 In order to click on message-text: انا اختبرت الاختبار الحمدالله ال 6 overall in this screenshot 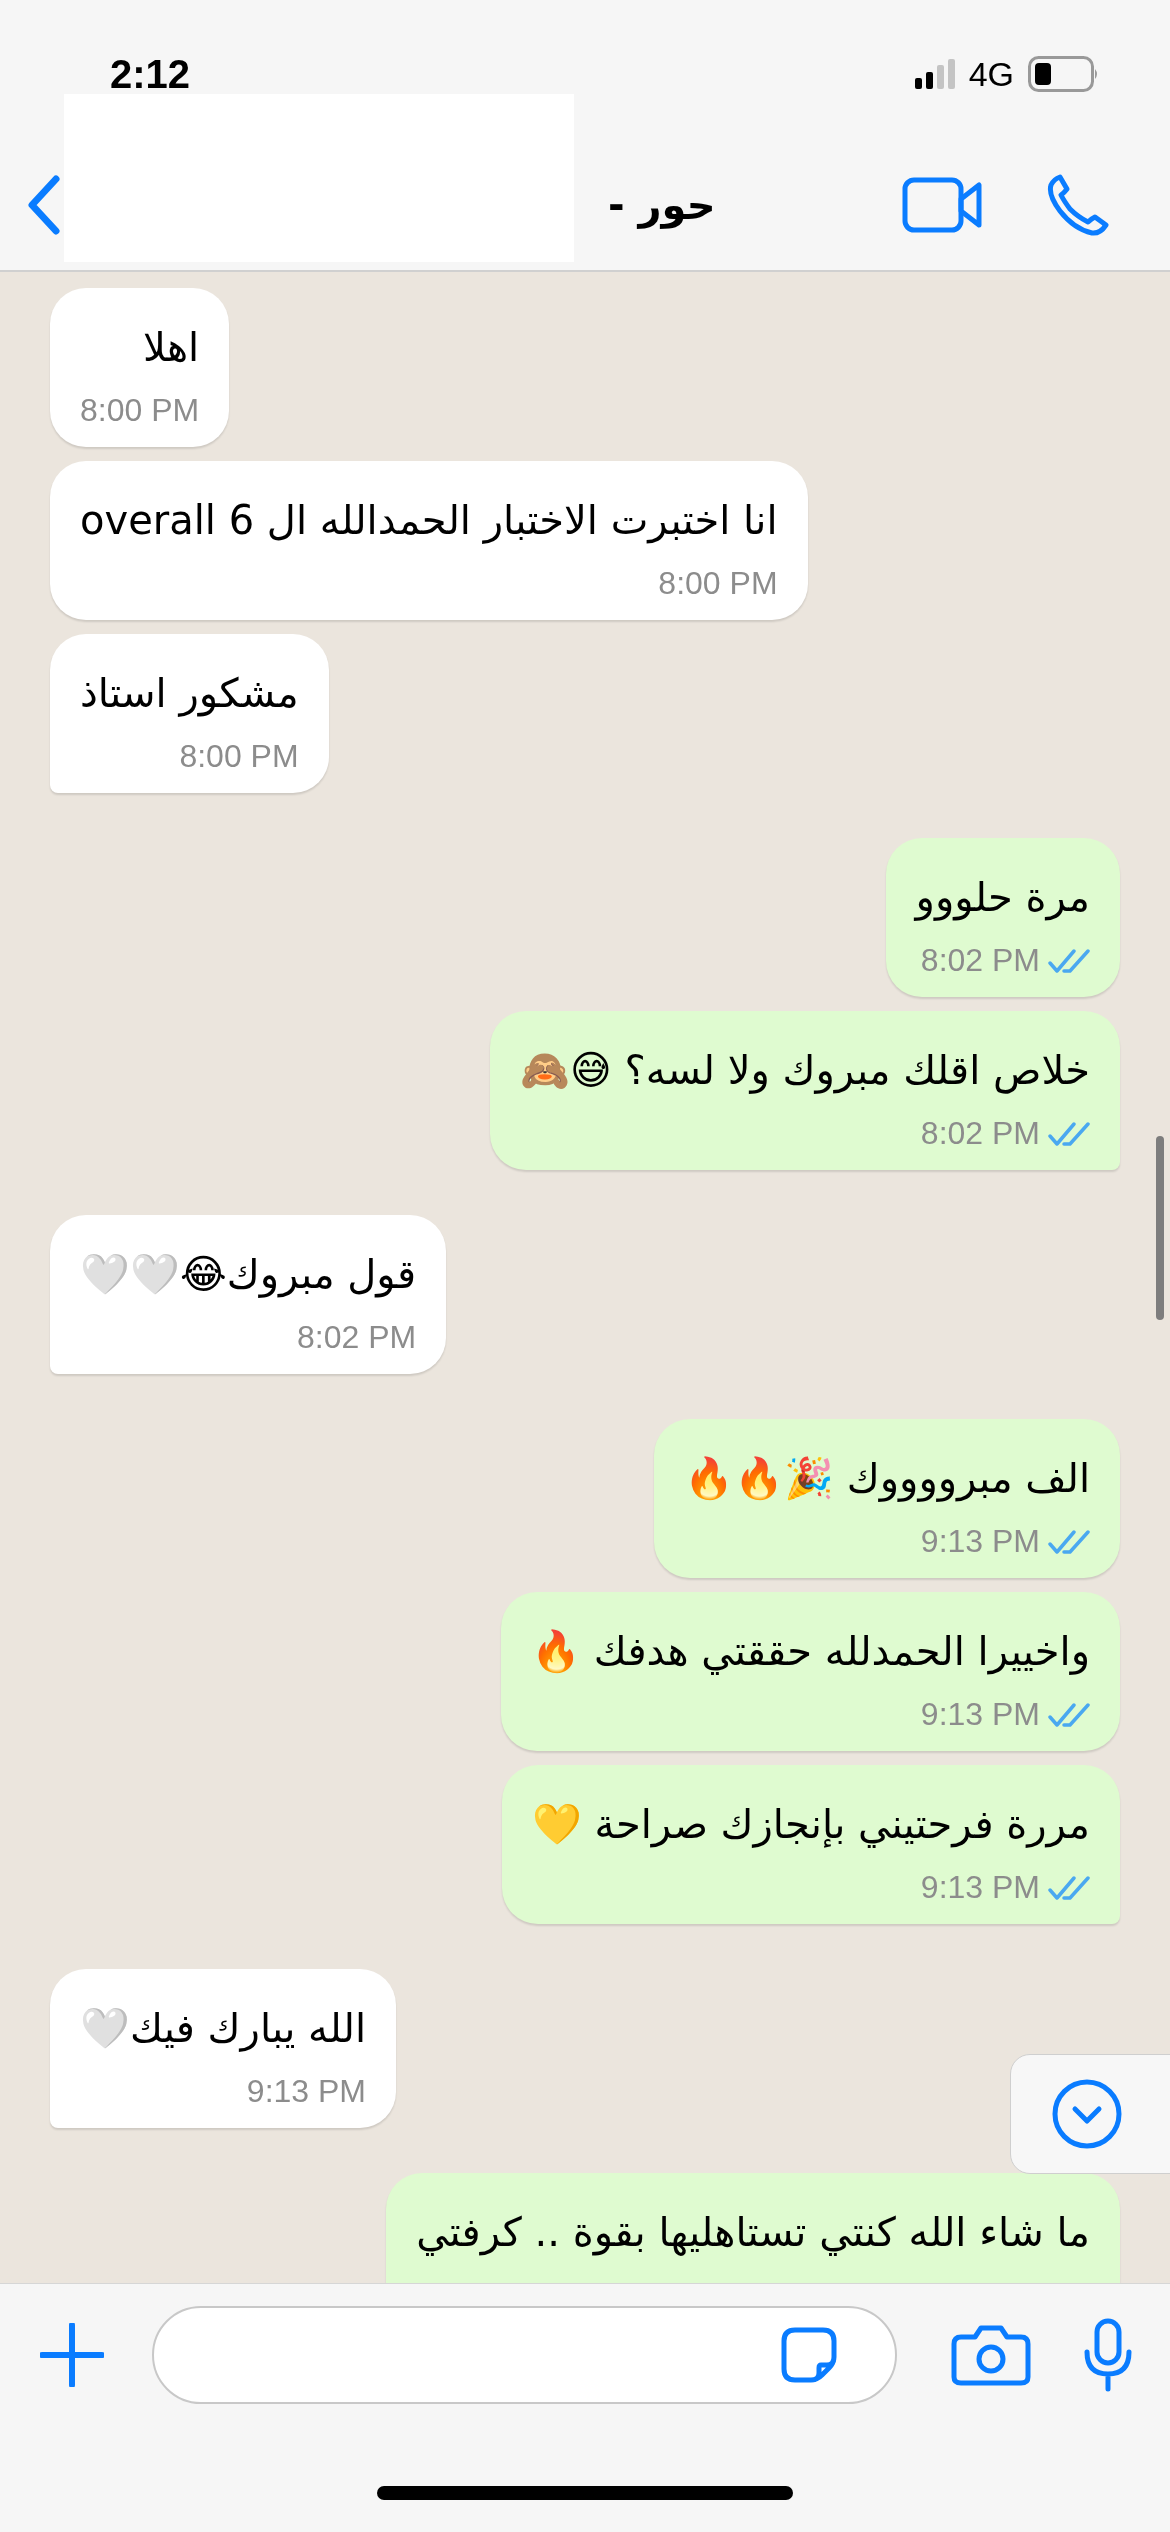, I will do `click(429, 521)`.